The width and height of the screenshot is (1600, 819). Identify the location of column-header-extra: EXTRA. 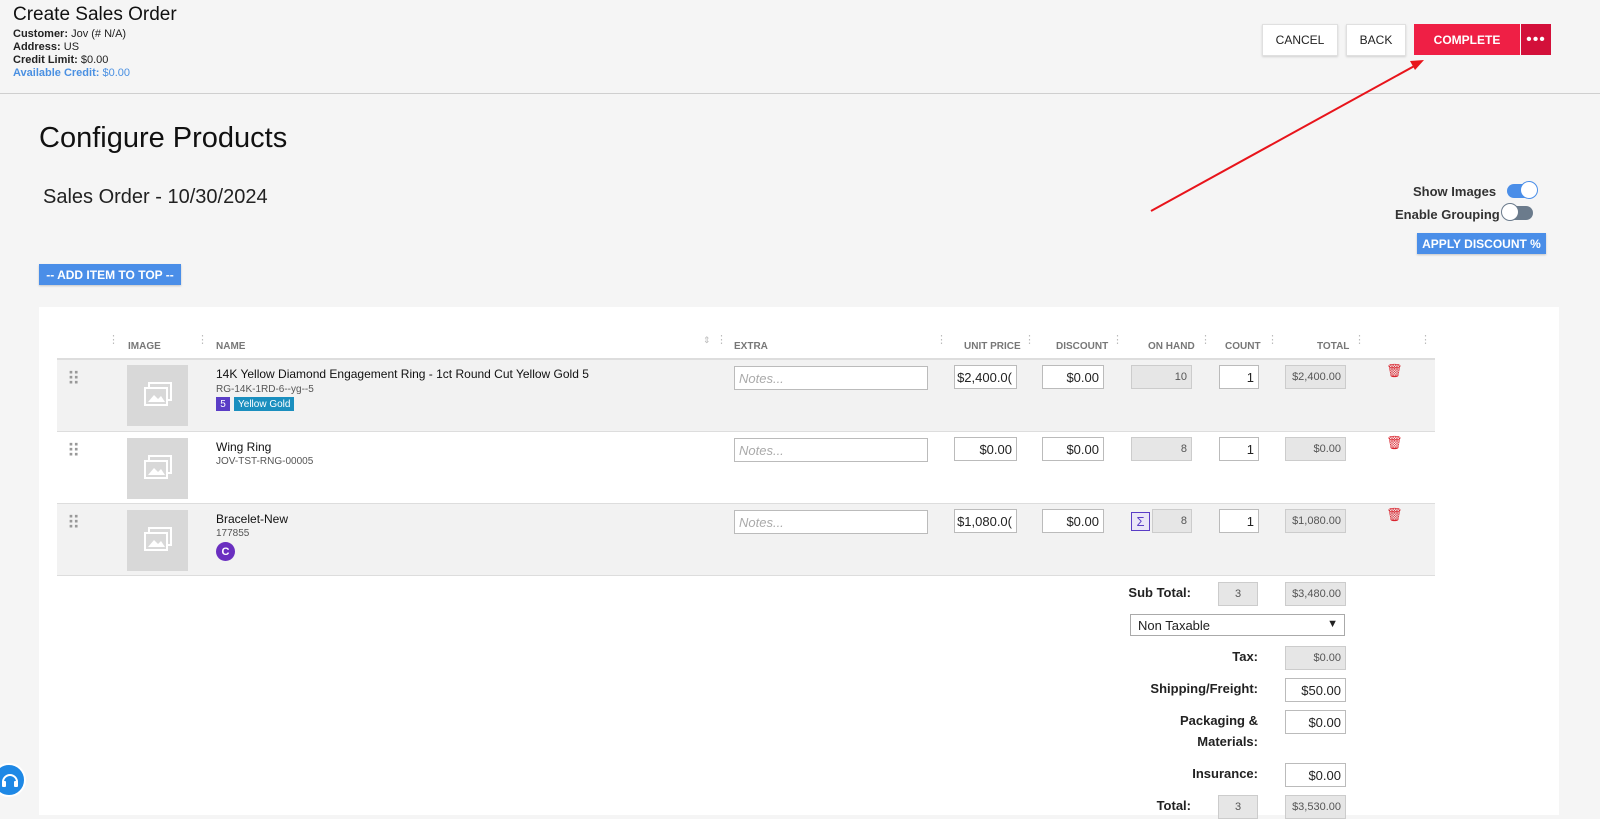
(751, 346).